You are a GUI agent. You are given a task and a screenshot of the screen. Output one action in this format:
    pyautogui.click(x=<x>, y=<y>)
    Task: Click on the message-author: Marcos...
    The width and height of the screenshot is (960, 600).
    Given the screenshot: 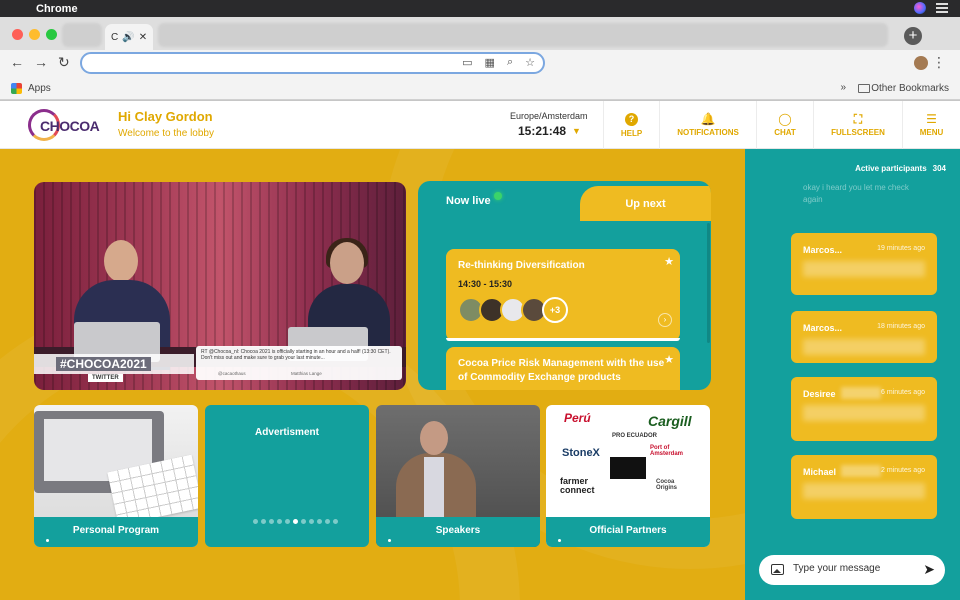 What is the action you would take?
    pyautogui.click(x=823, y=250)
    